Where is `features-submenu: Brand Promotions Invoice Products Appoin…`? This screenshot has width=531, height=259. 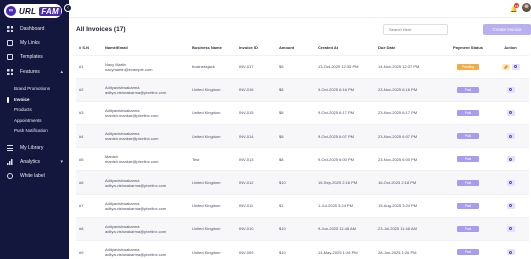
features-submenu: Brand Promotions Invoice Products Appoin… is located at coordinates (36, 110).